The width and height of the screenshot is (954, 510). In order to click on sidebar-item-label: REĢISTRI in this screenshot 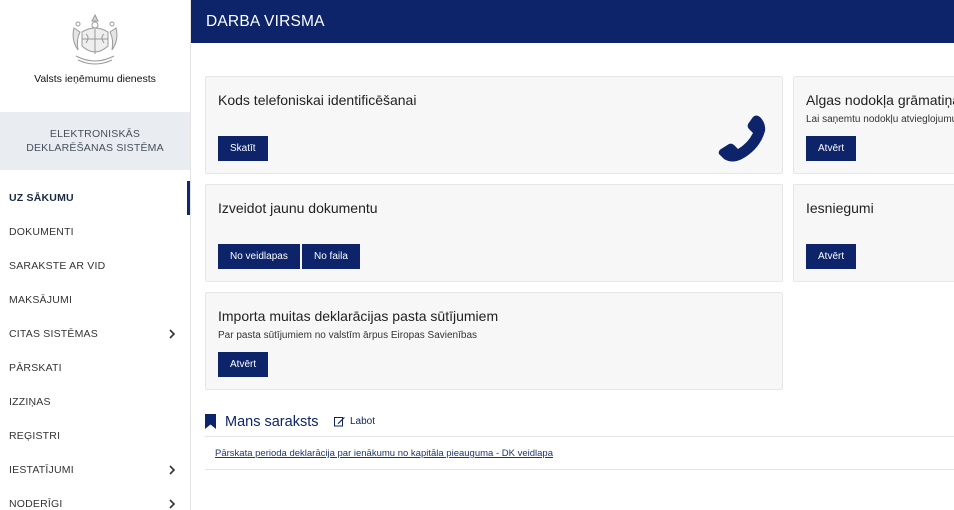, I will do `click(35, 436)`.